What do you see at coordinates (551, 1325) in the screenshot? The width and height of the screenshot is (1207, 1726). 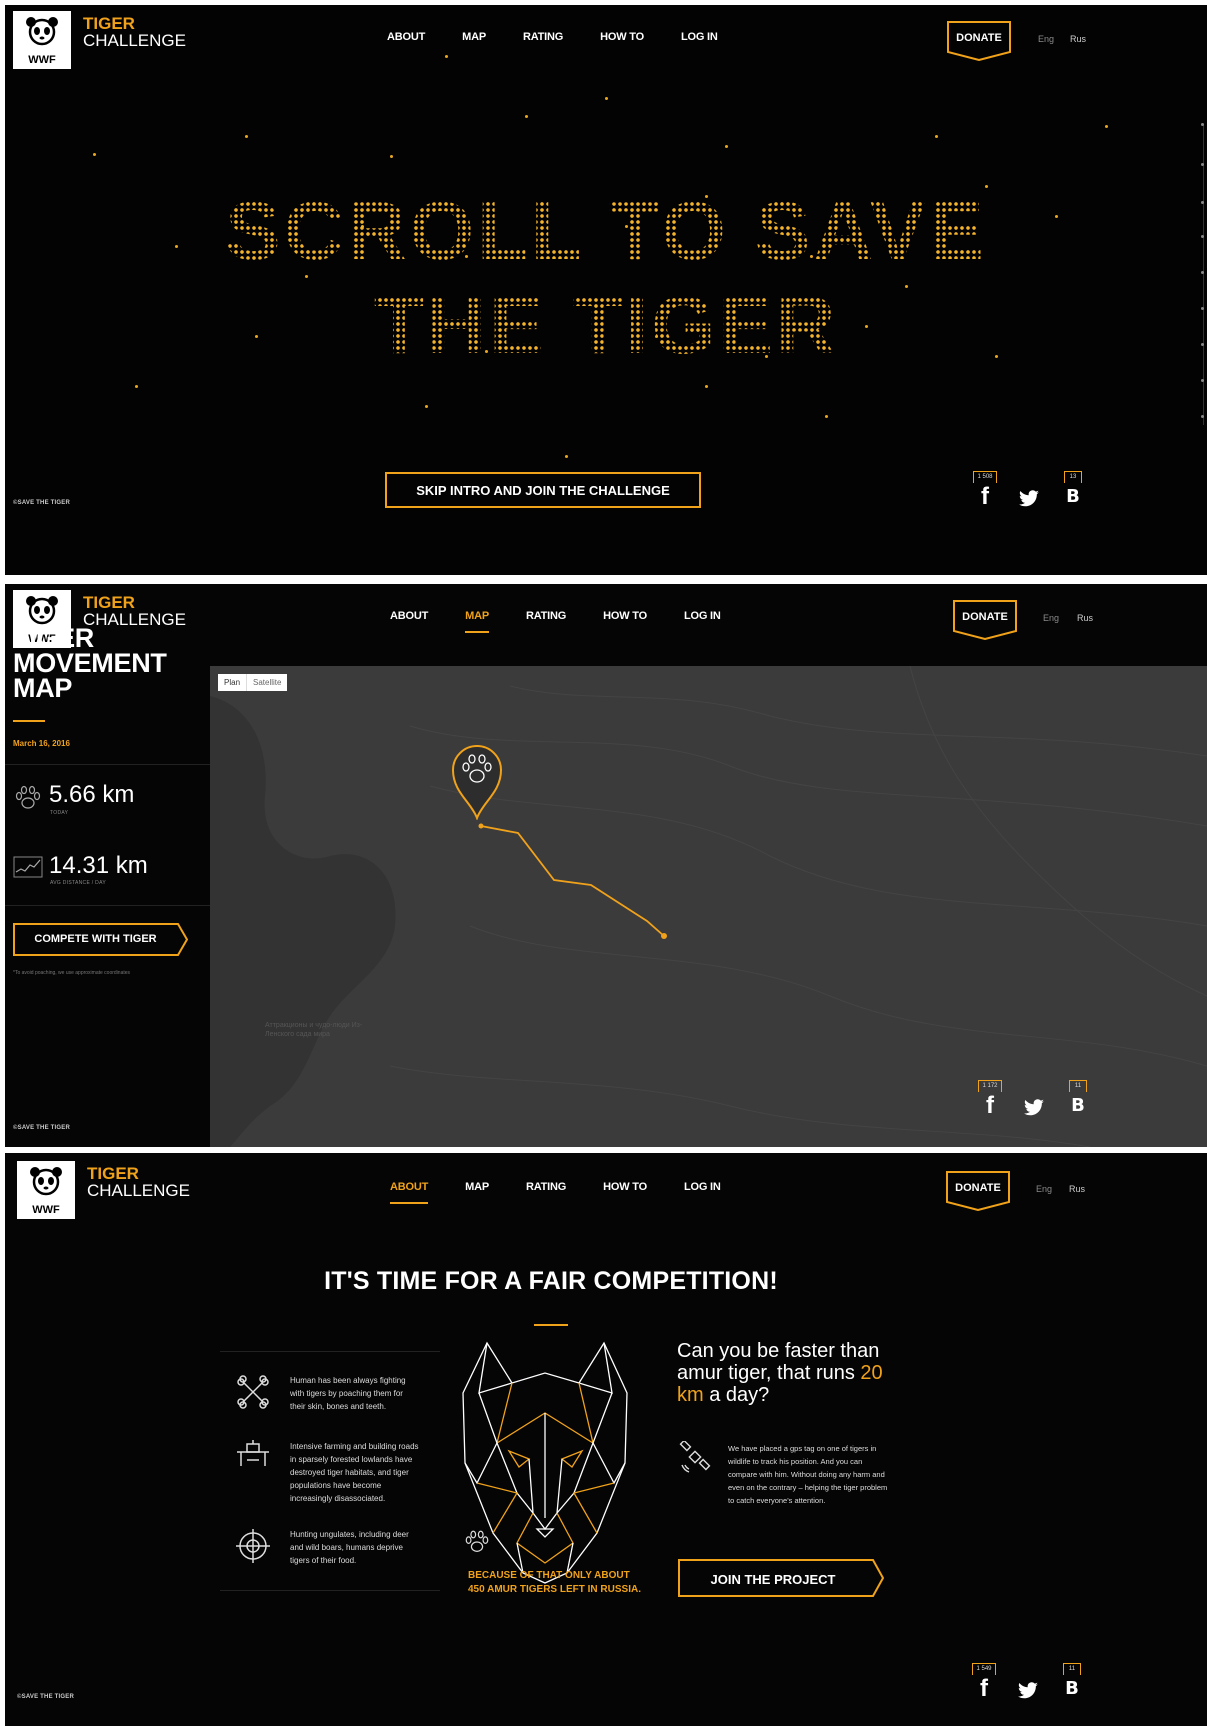 I see `headline-underline` at bounding box center [551, 1325].